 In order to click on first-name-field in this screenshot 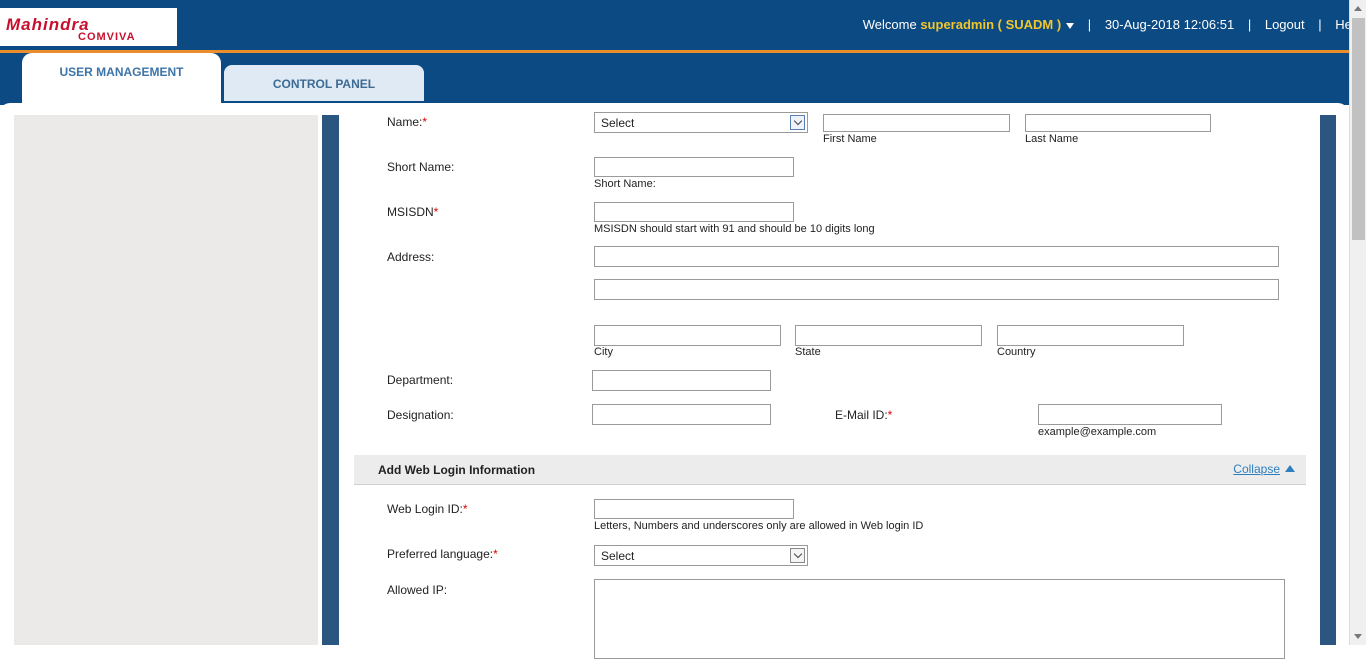, I will do `click(916, 123)`.